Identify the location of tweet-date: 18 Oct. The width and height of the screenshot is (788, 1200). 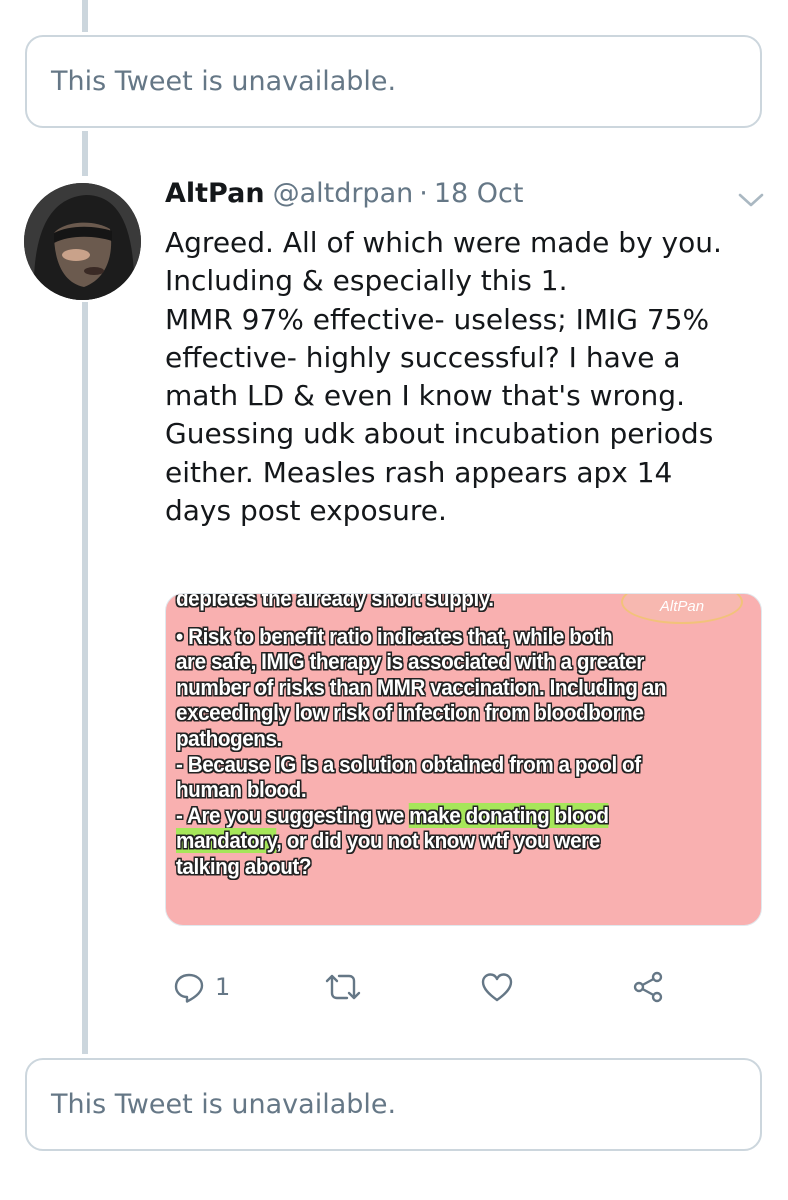
(479, 193).